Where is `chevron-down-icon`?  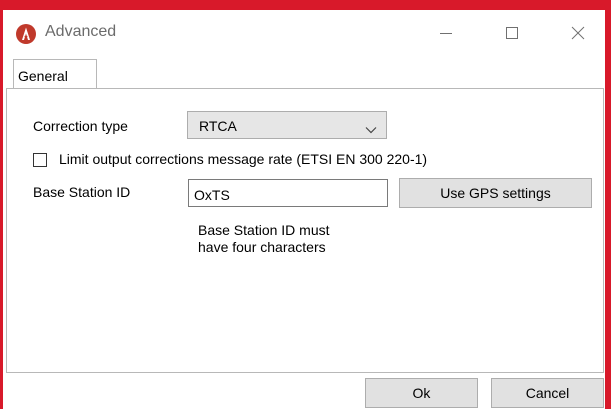 chevron-down-icon is located at coordinates (371, 129).